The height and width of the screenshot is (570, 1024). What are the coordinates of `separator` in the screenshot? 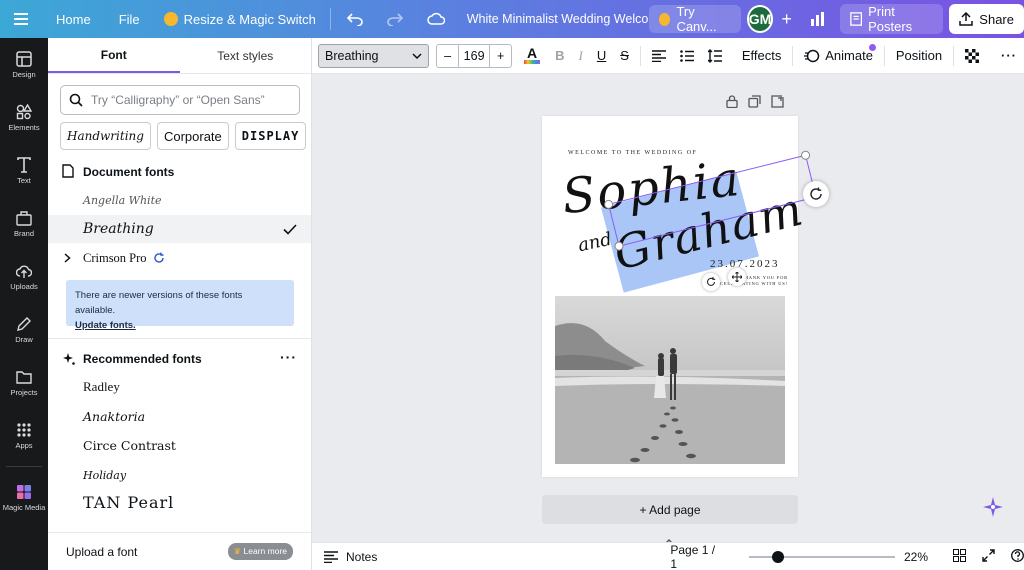 It's located at (884, 55).